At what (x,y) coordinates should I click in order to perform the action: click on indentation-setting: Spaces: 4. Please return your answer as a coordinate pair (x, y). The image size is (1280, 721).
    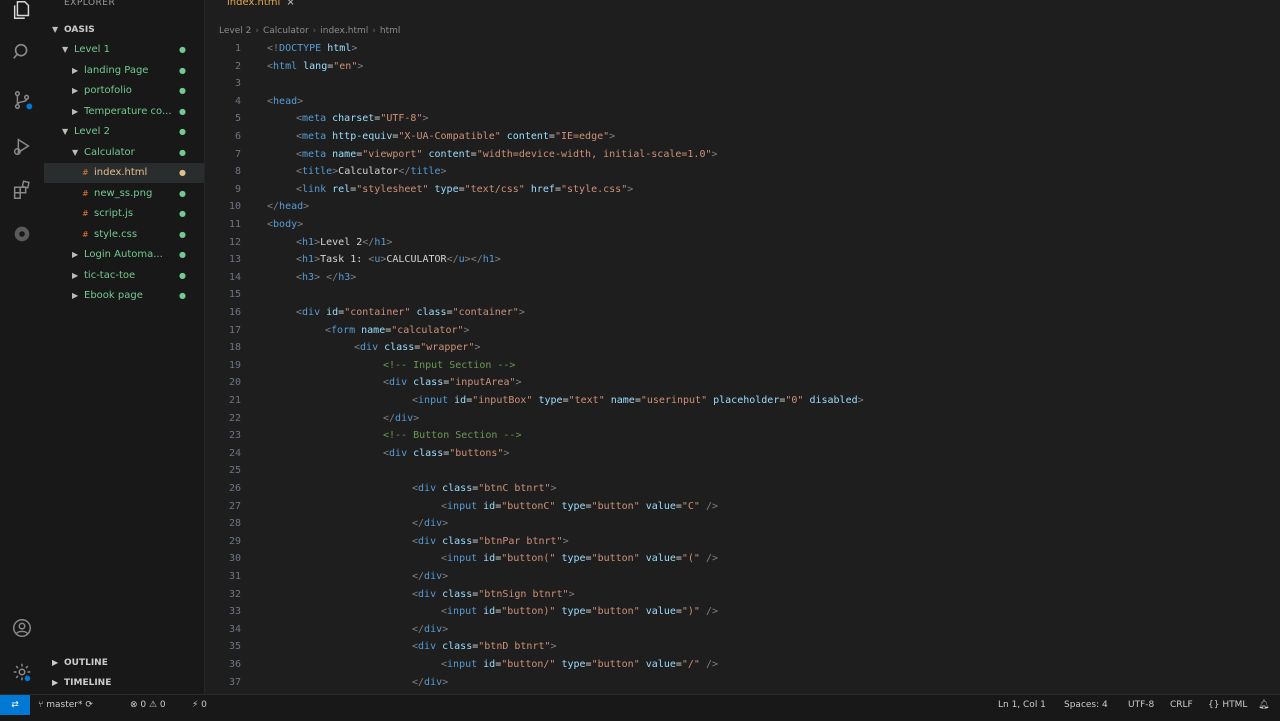
    Looking at the image, I should click on (1086, 705).